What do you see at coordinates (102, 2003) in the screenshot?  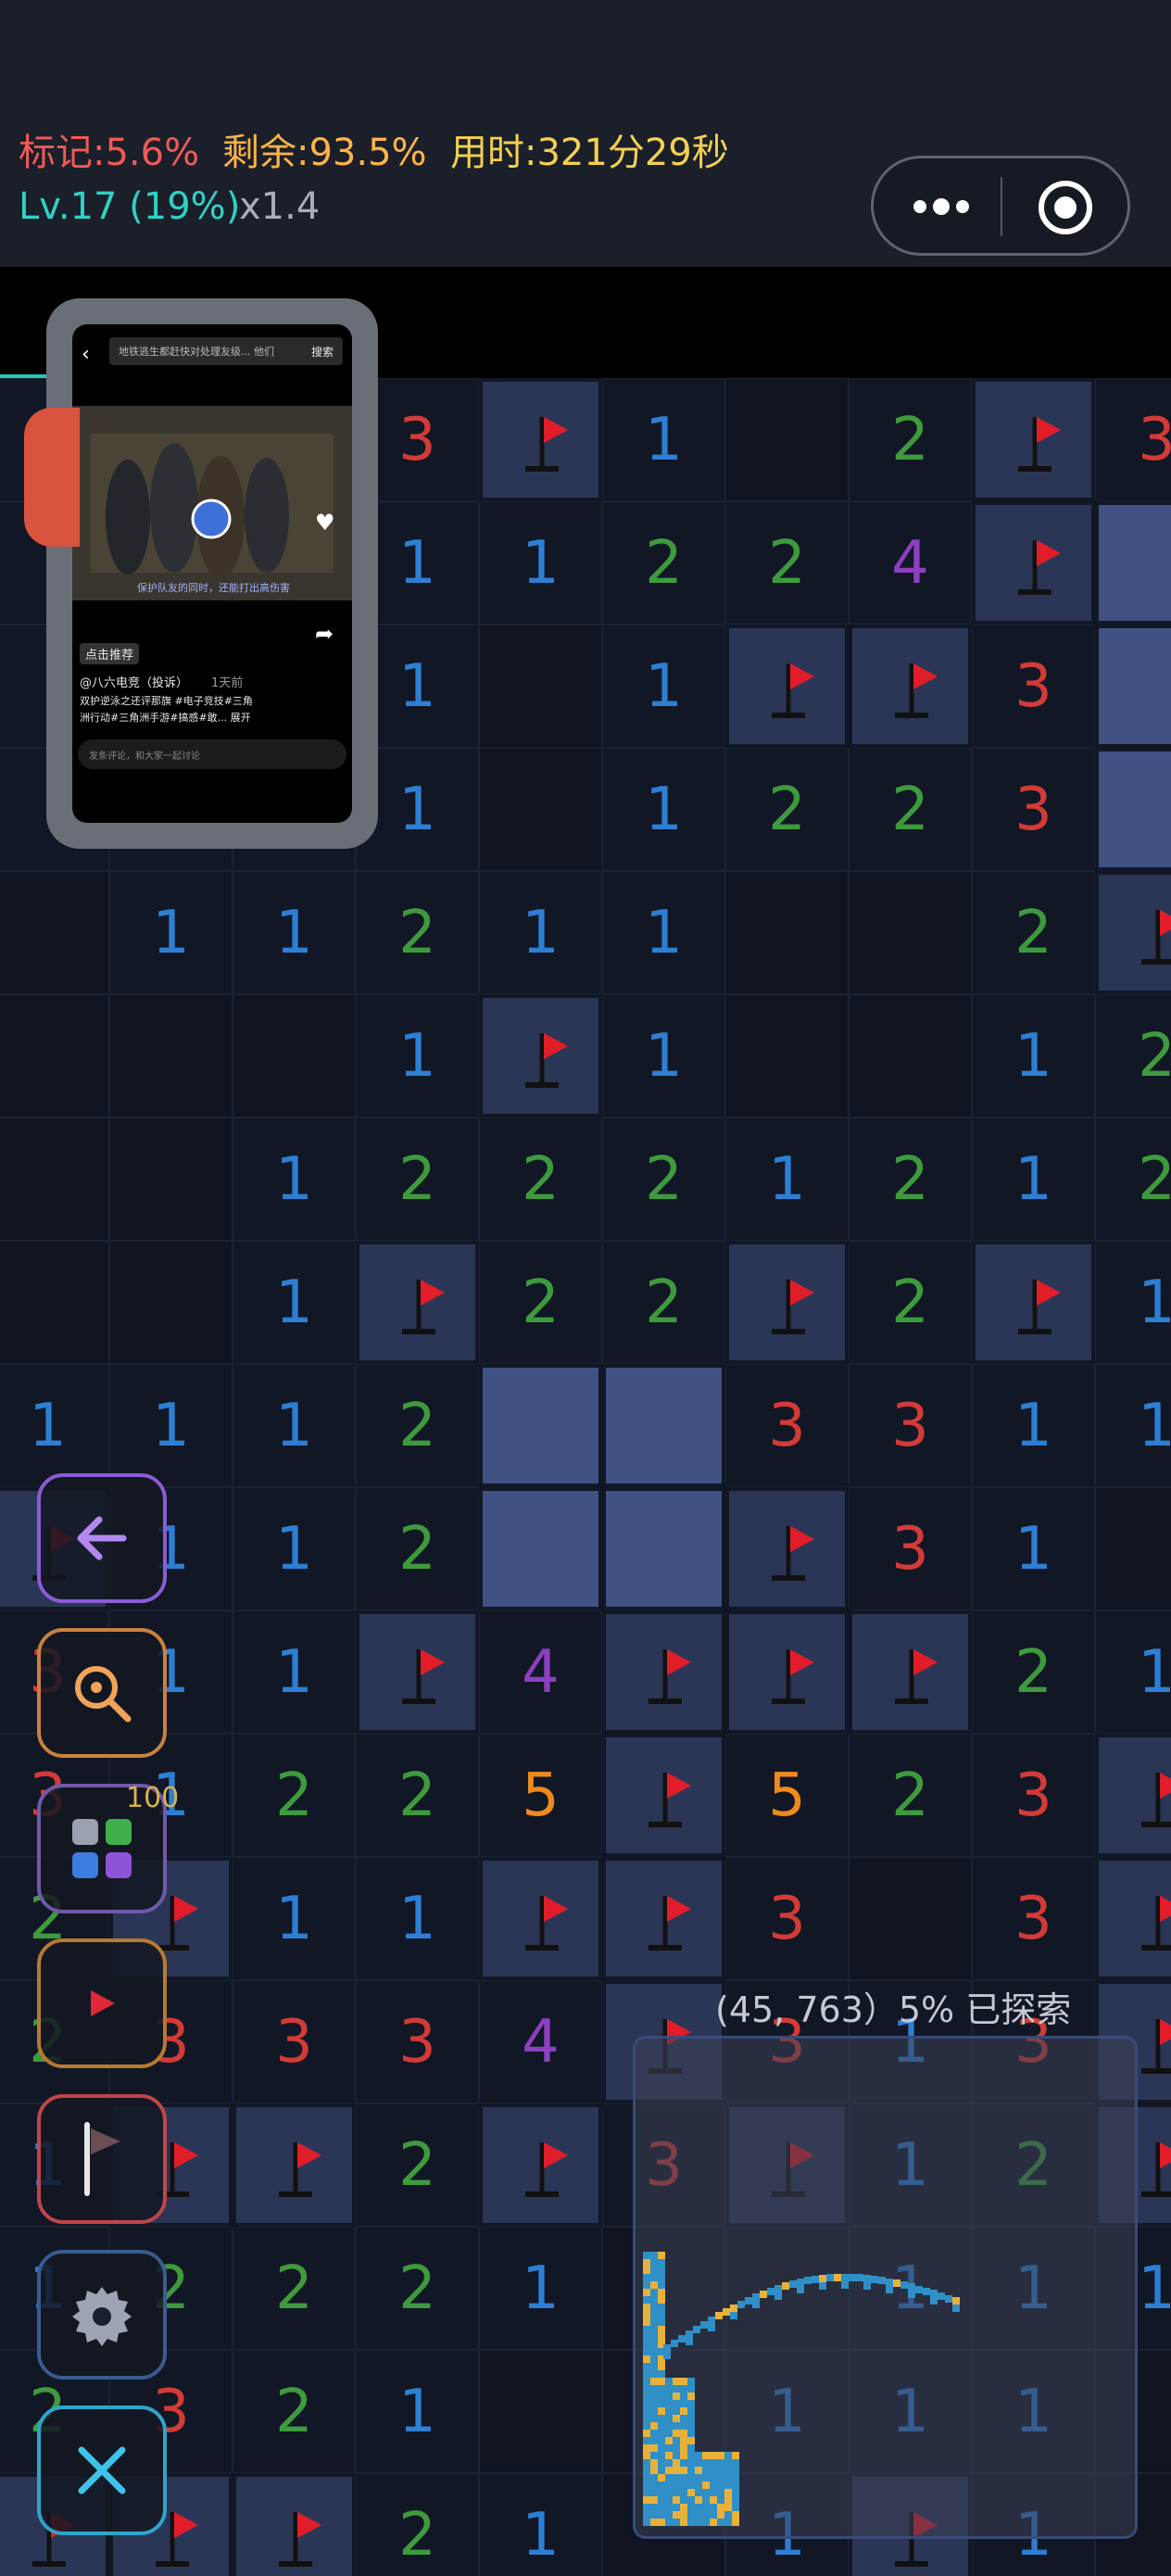 I see `video-button` at bounding box center [102, 2003].